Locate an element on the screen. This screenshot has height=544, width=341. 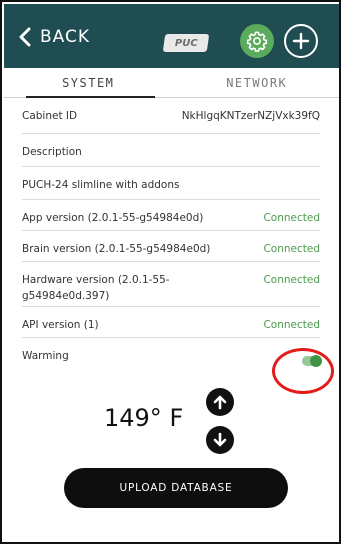
gear-icon is located at coordinates (257, 41).